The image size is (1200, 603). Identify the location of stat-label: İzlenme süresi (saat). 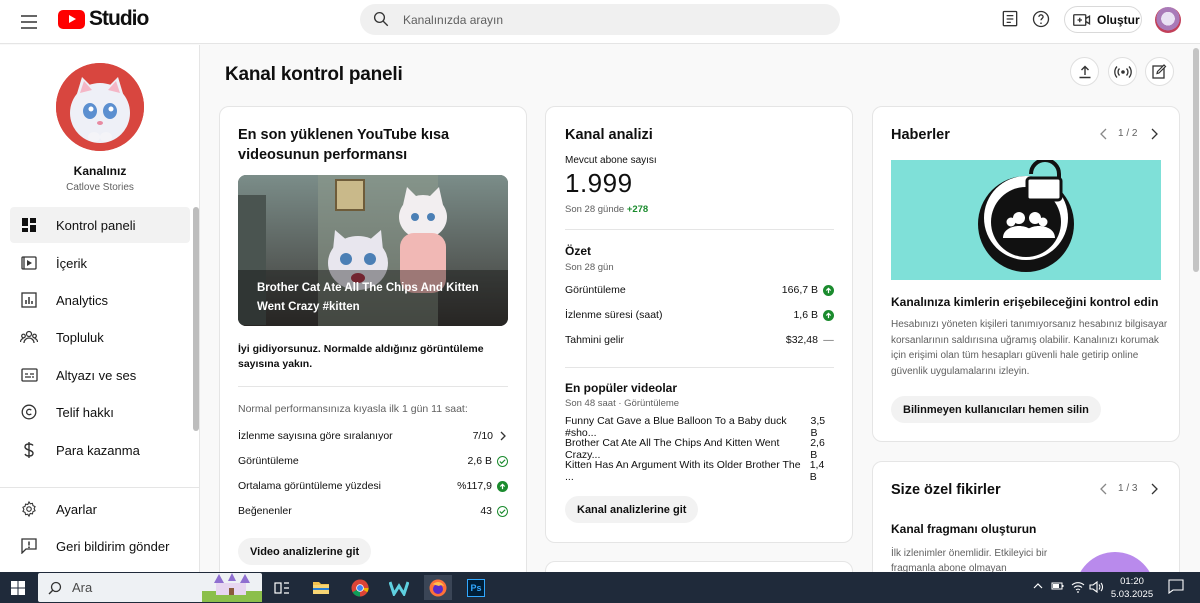
(614, 315).